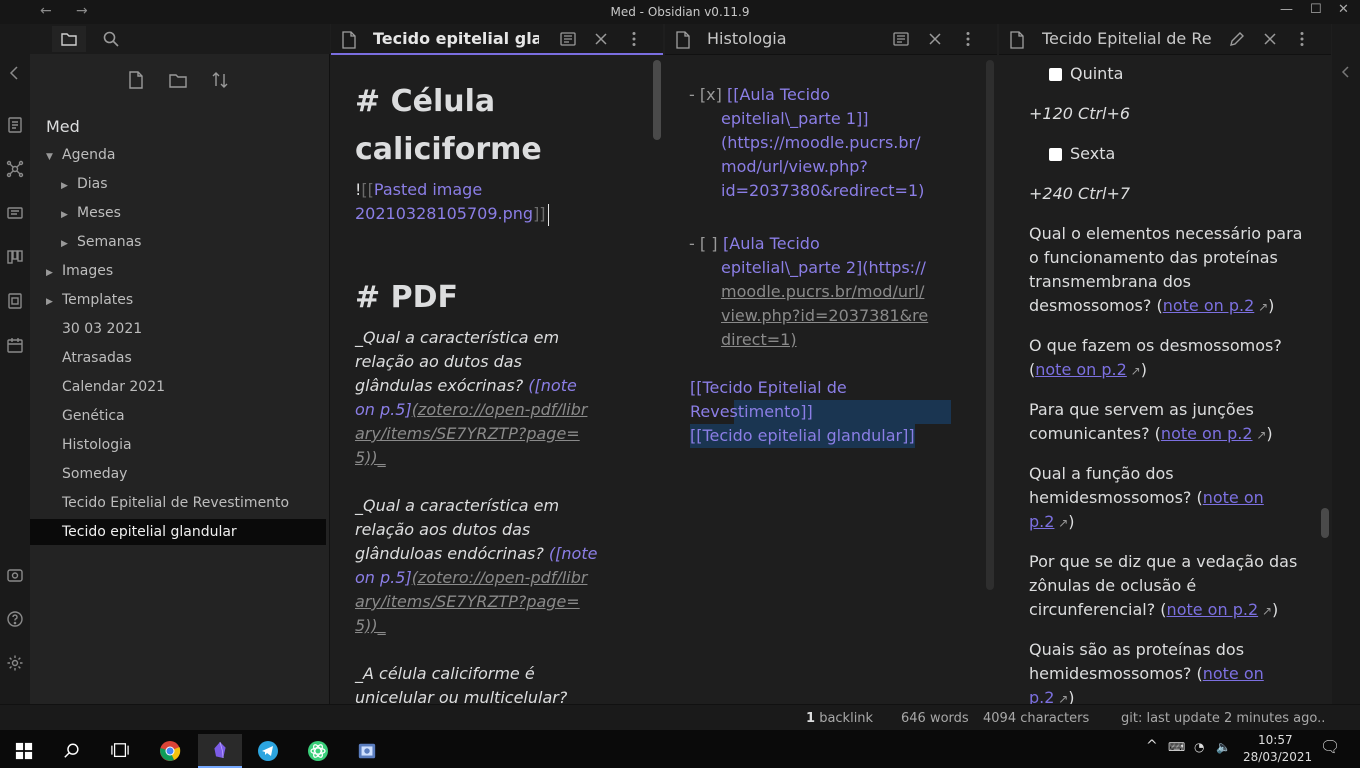 The height and width of the screenshot is (768, 1360). What do you see at coordinates (1127, 38) in the screenshot?
I see `pane-title: Tecido Epitelial de Revestimento` at bounding box center [1127, 38].